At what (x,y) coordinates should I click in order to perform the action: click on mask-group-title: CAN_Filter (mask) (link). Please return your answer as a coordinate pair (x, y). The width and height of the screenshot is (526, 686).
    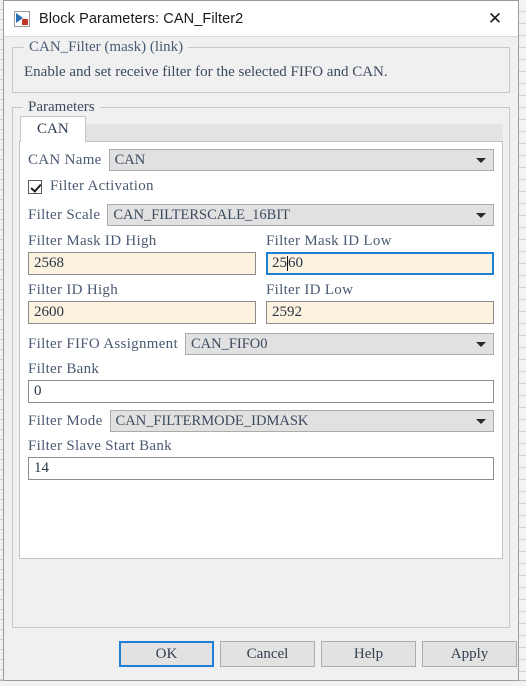
    Looking at the image, I should click on (106, 47).